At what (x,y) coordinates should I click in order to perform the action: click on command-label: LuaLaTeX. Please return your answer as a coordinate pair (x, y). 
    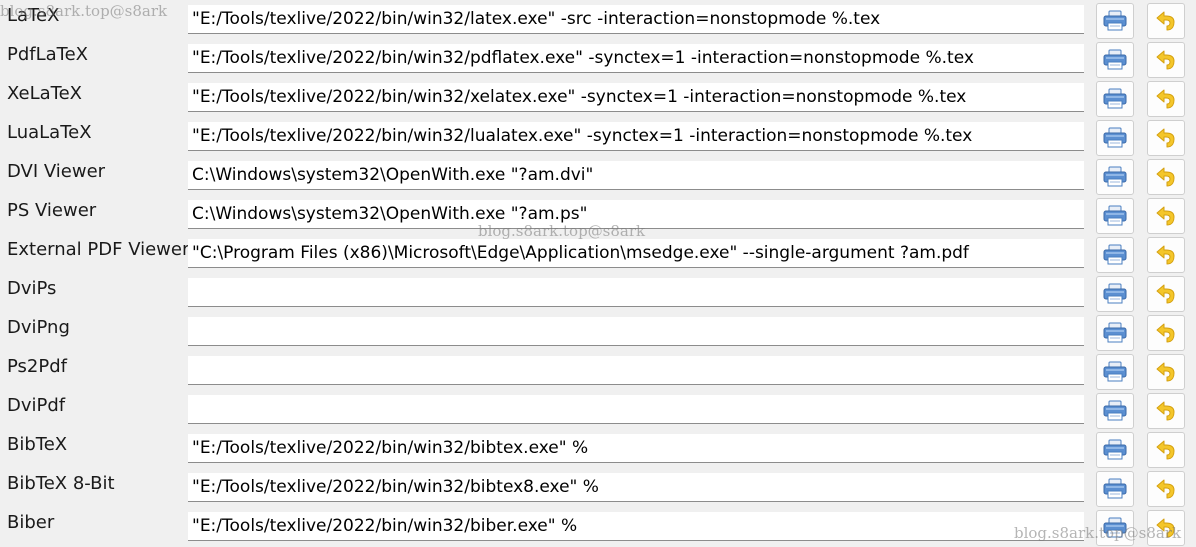
    Looking at the image, I should click on (49, 132).